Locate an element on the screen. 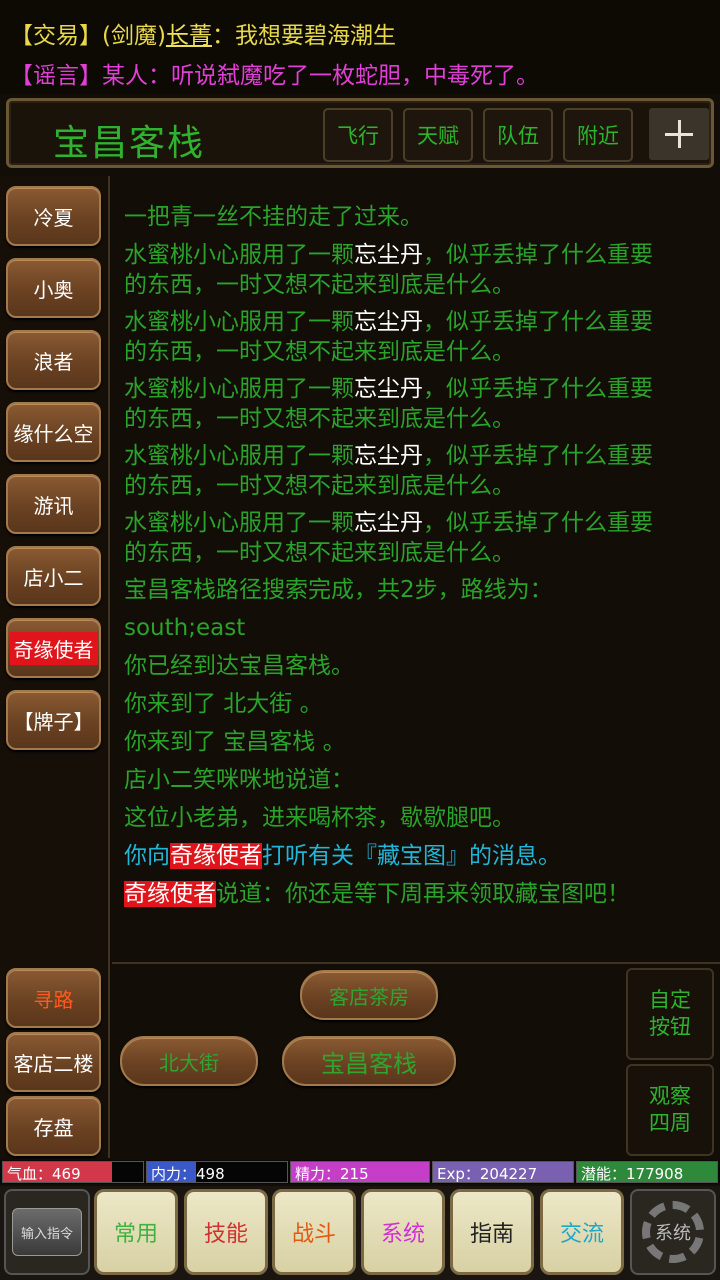 This screenshot has height=1280, width=720. tab-label: 技能 is located at coordinates (225, 1234).